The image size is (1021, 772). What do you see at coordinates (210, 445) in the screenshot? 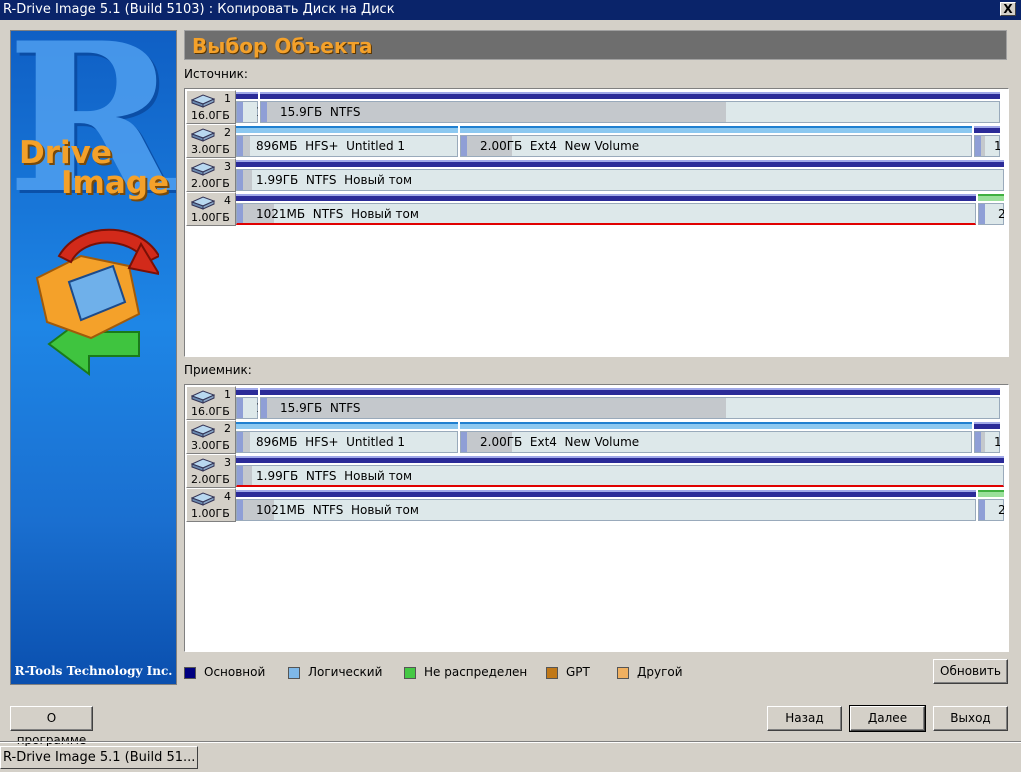
I see `disk-size: 3.00ГБ` at bounding box center [210, 445].